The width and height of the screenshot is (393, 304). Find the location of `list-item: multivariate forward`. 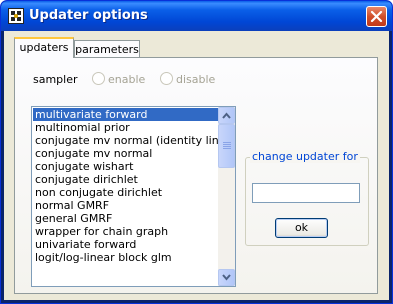

list-item: multivariate forward is located at coordinates (126, 114).